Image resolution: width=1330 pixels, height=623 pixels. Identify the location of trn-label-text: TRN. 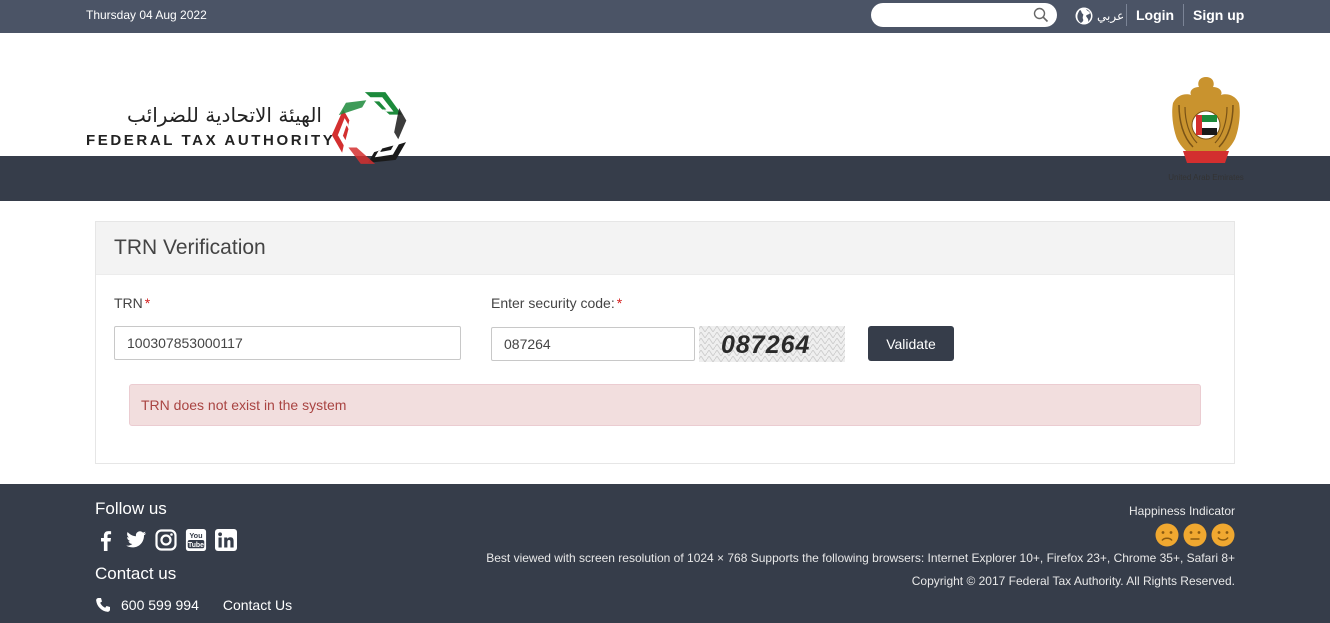
(128, 303).